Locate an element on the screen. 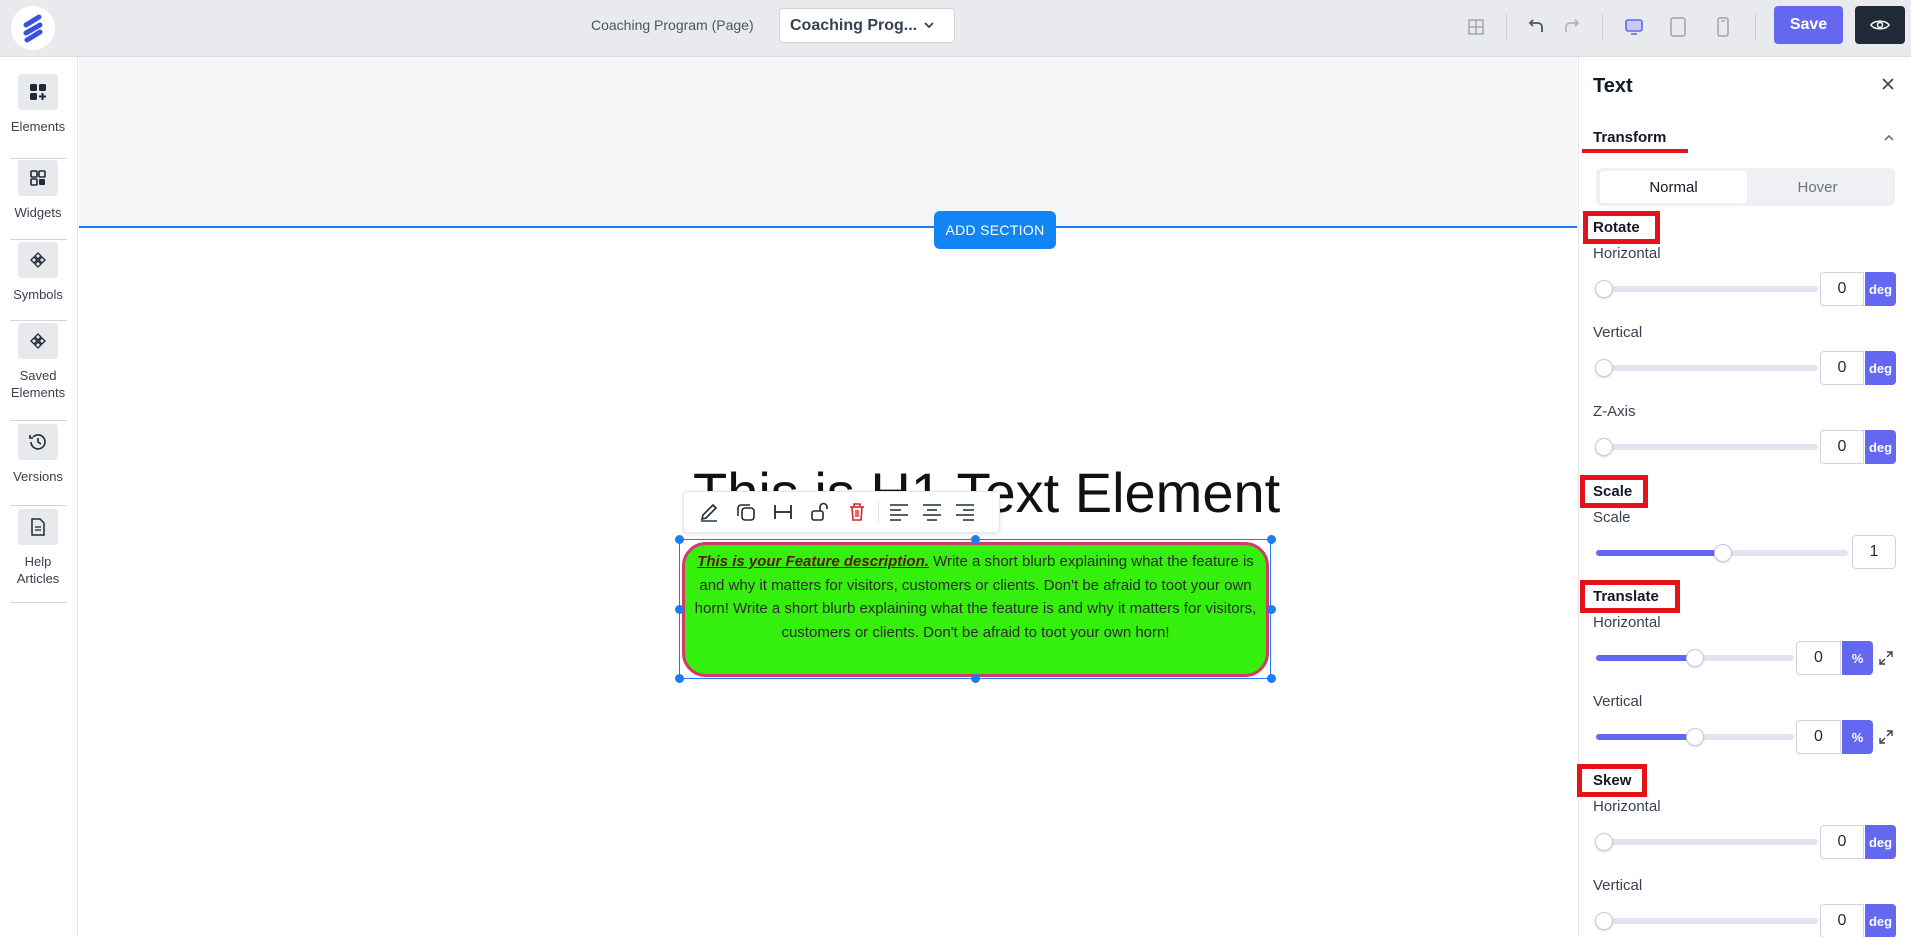 The image size is (1911, 937). sidebar-item-saved-elements: Saved Elements is located at coordinates (38, 362).